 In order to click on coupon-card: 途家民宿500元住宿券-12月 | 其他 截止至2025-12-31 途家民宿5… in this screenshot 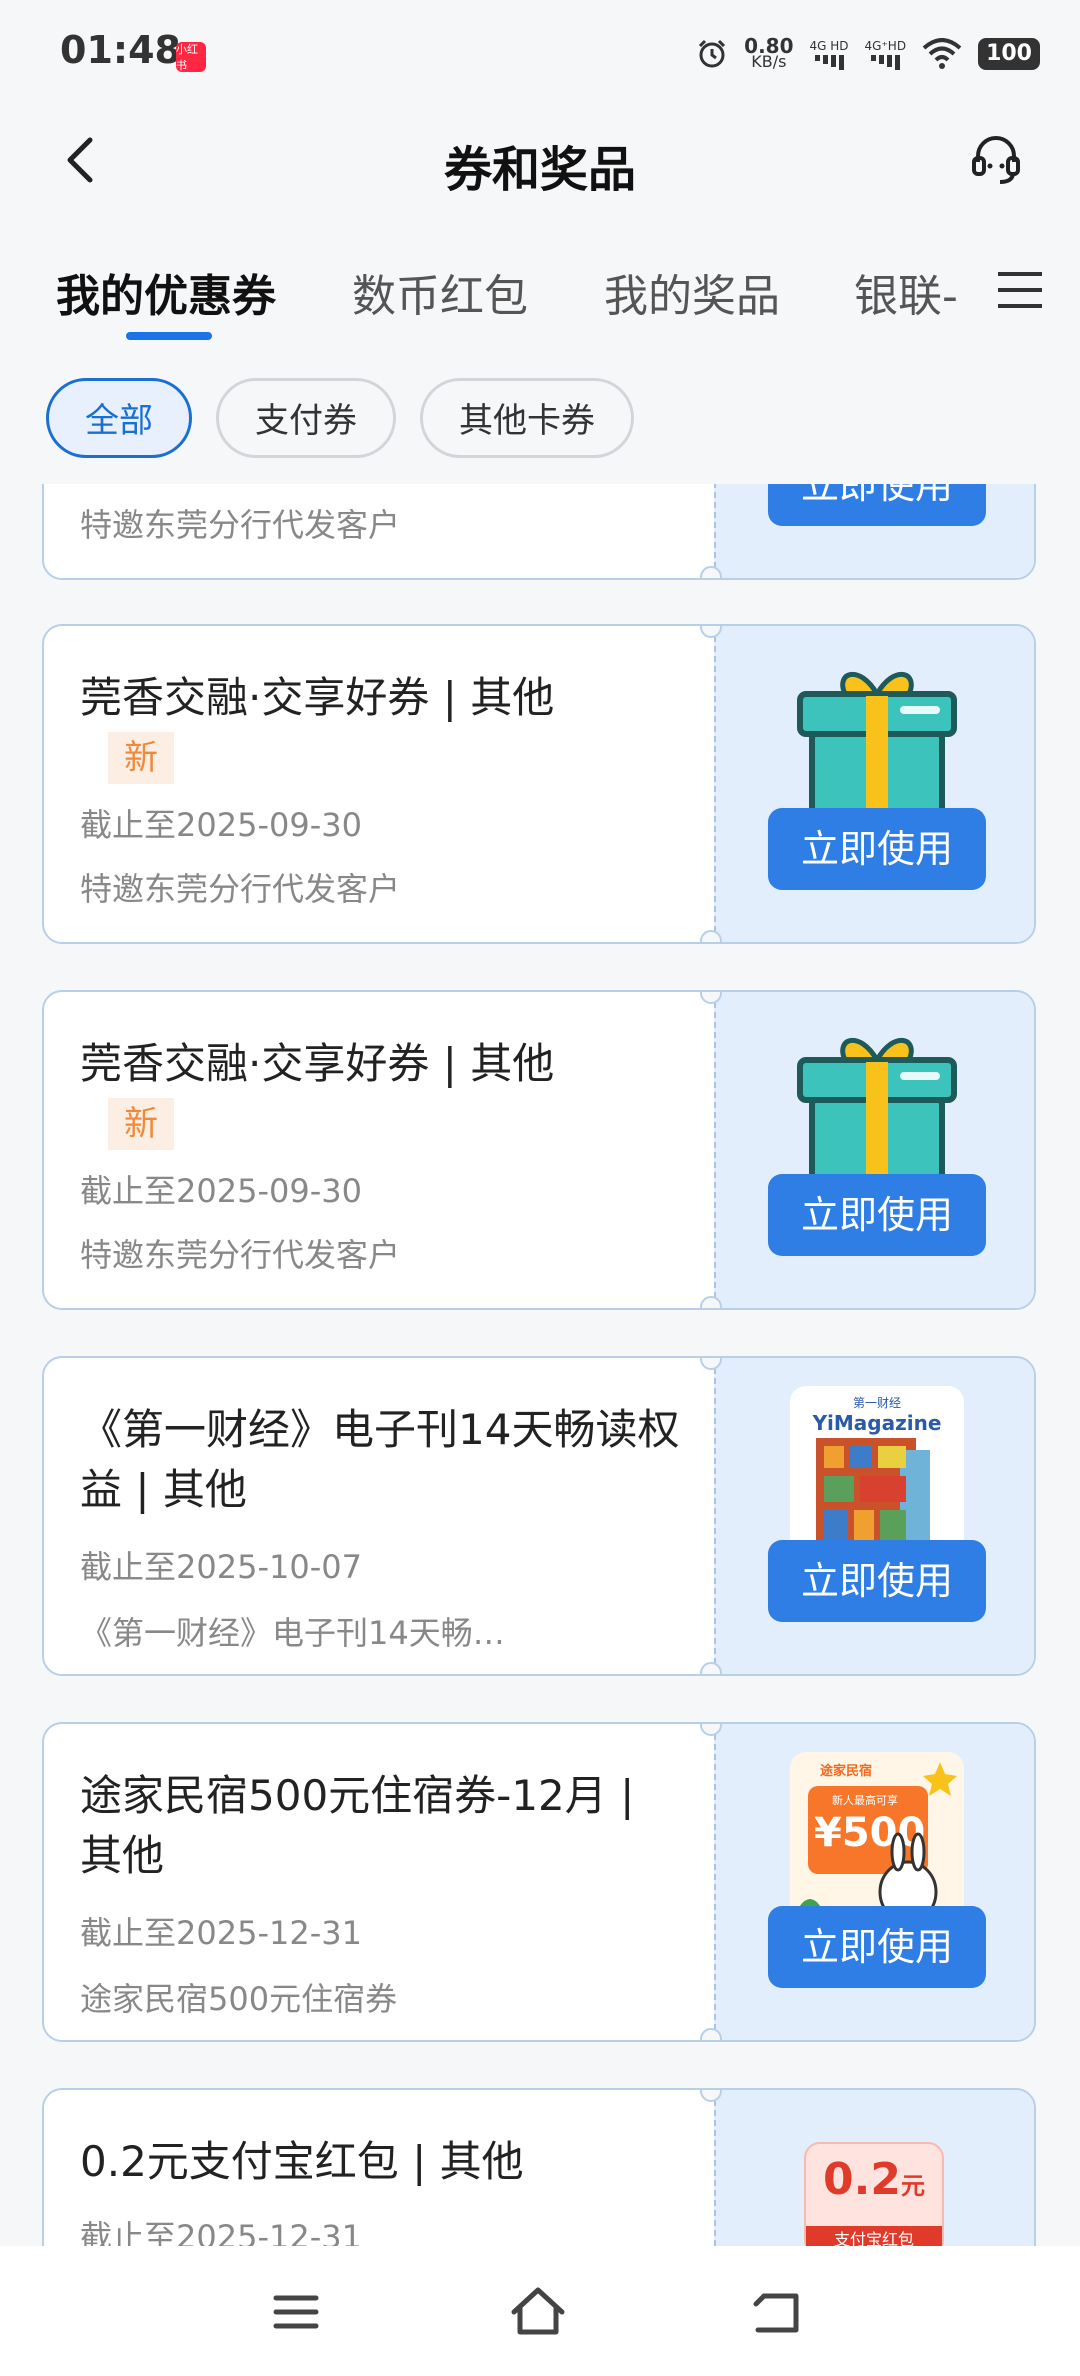, I will do `click(539, 1882)`.